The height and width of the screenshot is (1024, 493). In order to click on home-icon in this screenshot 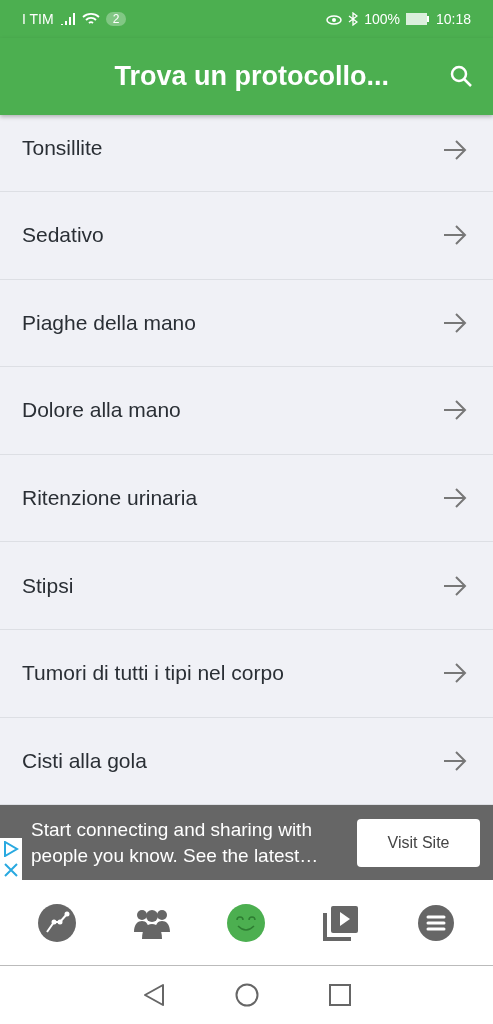, I will do `click(246, 995)`.